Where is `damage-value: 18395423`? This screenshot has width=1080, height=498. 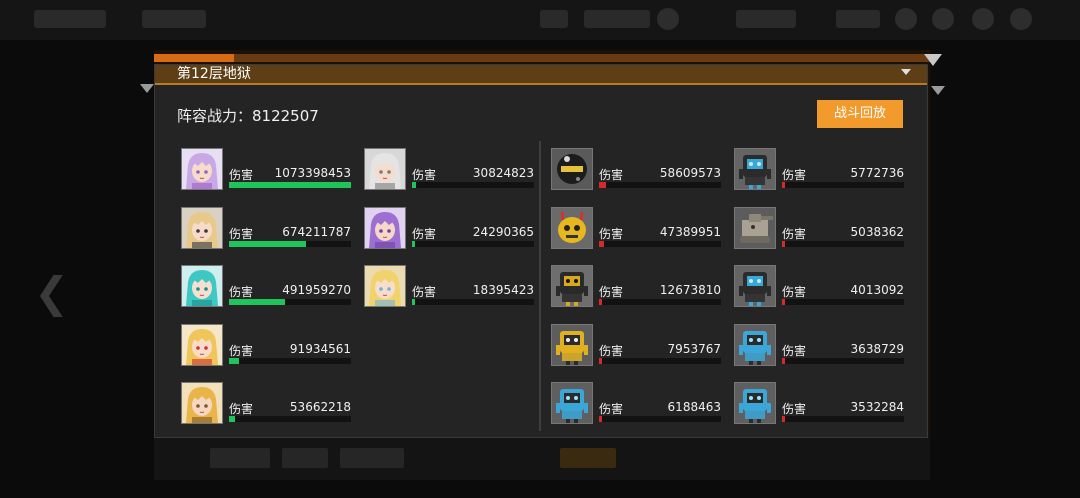
damage-value: 18395423 is located at coordinates (503, 290).